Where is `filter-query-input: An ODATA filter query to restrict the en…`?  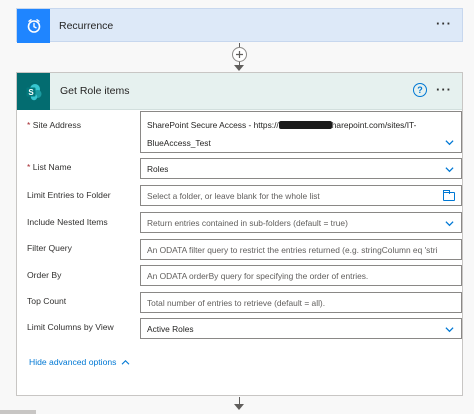
filter-query-input: An ODATA filter query to restrict the en… is located at coordinates (301, 249).